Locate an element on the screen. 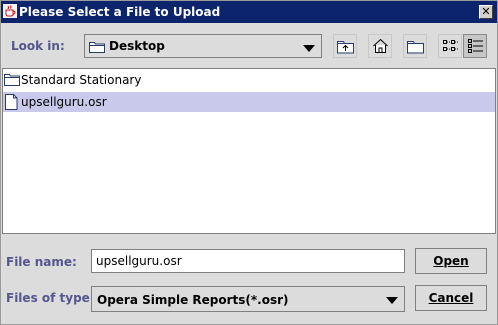 The image size is (498, 325). list-item: Standard Stationary is located at coordinates (249, 80).